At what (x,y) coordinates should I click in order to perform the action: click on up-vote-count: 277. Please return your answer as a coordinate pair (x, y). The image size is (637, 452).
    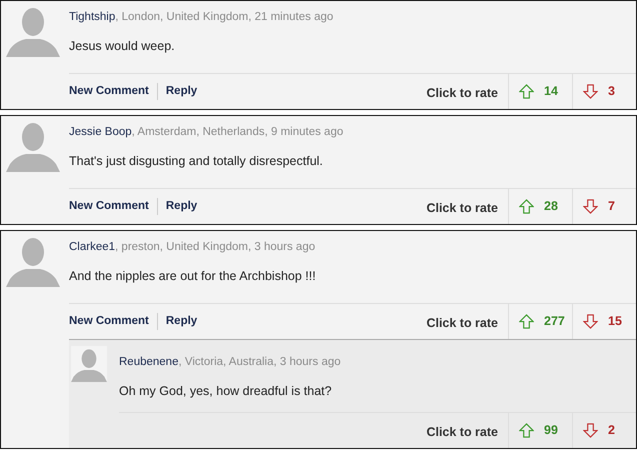
    Looking at the image, I should click on (554, 321).